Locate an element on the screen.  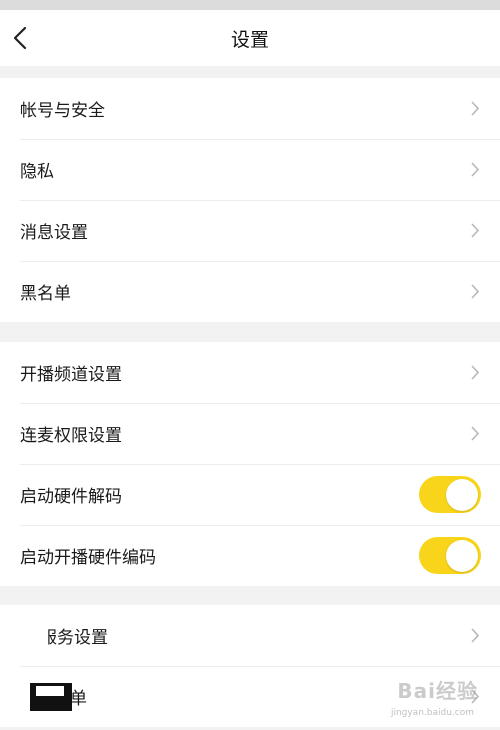
settings-item-channel: 开播频道设置 is located at coordinates (250, 372).